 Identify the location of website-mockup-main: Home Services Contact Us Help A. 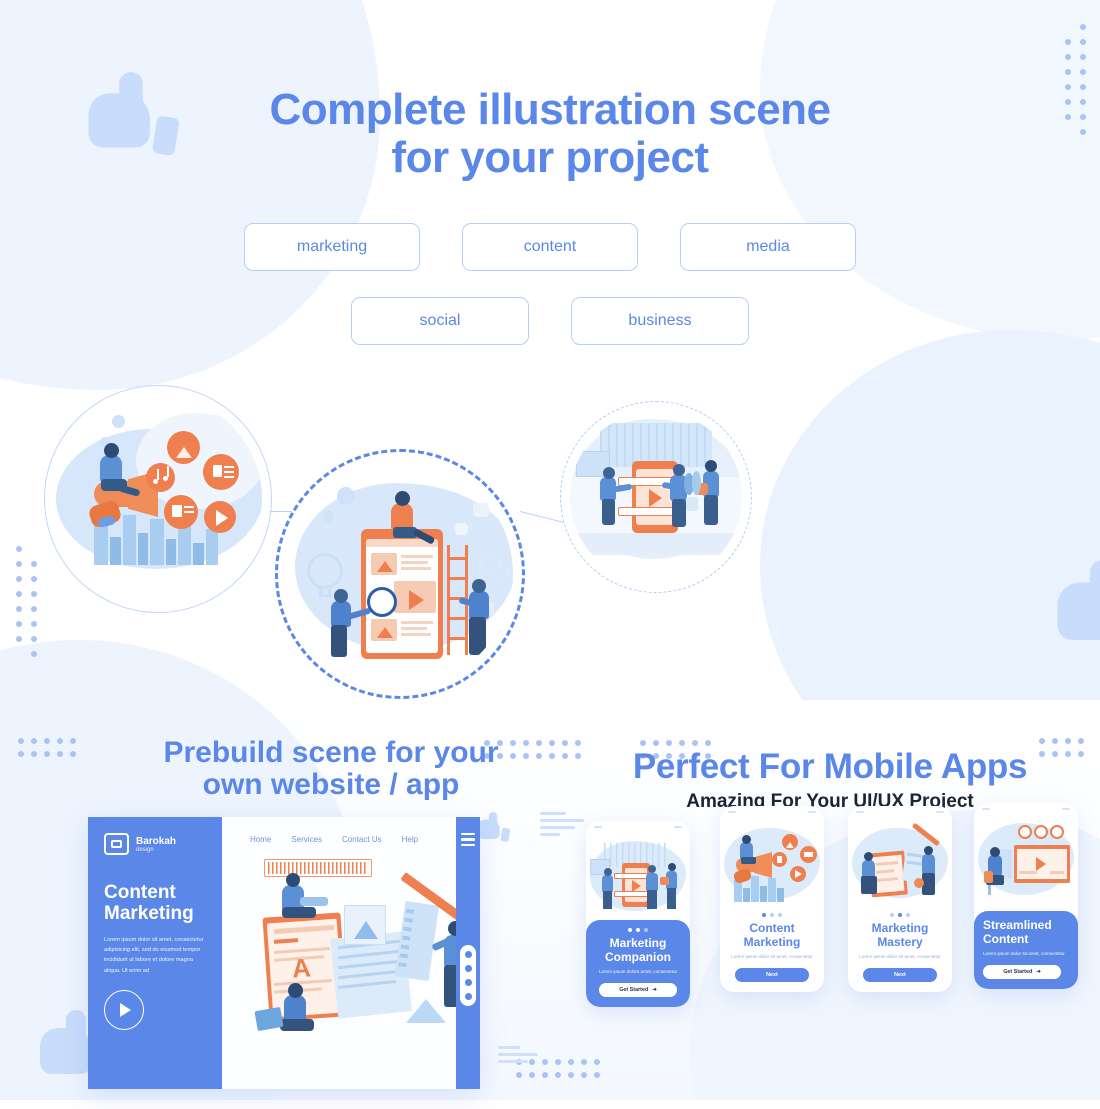
(351, 953).